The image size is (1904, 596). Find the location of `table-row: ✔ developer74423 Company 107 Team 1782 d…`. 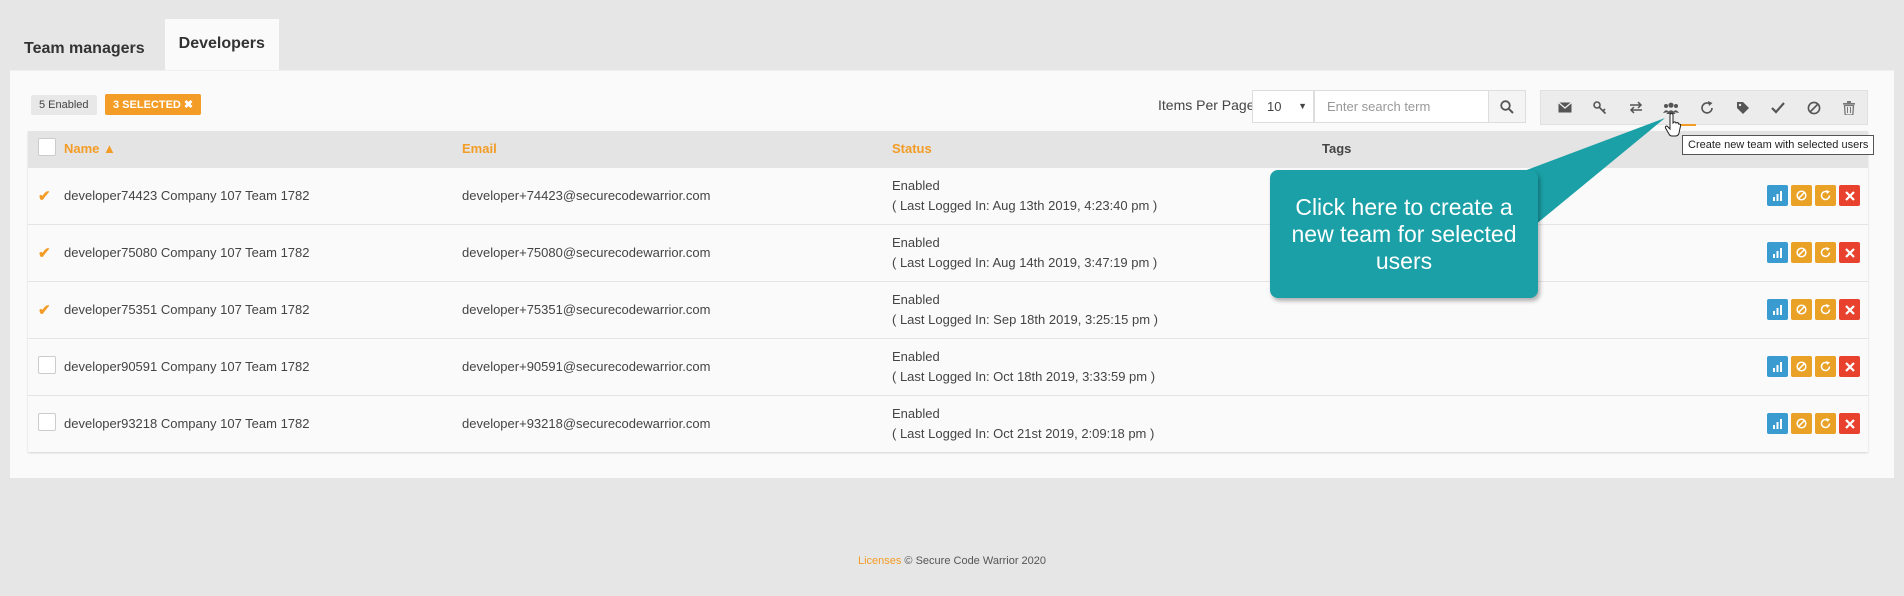

table-row: ✔ developer74423 Company 107 Team 1782 d… is located at coordinates (948, 195).